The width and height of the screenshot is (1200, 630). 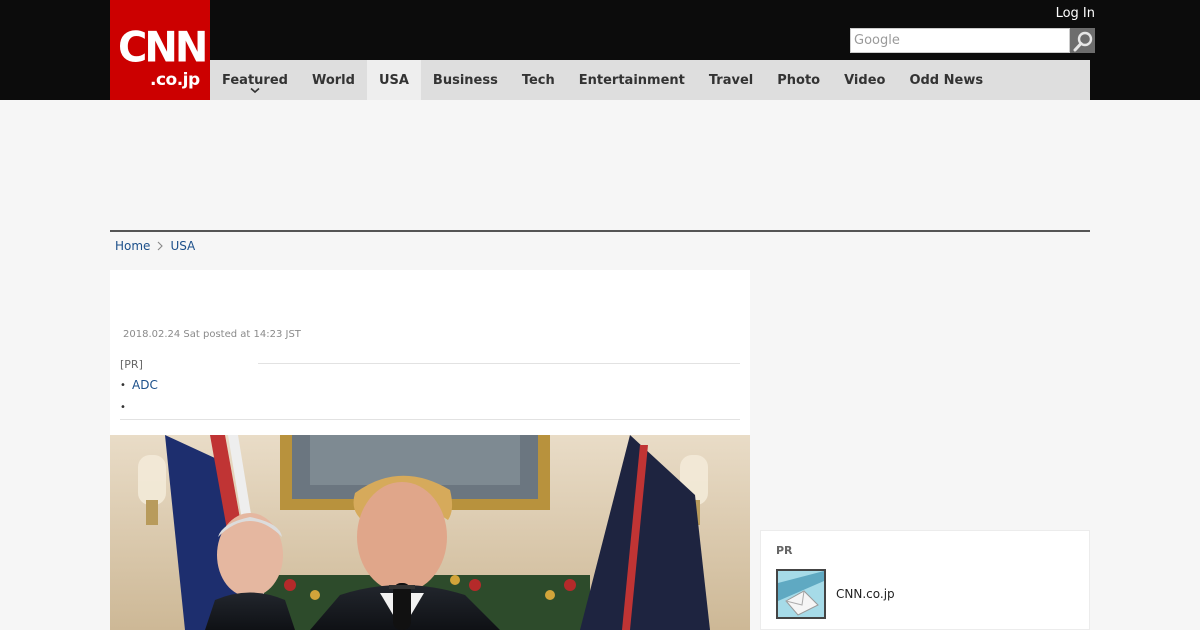 I want to click on nav-item-entertainment: Entertainment, so click(x=632, y=80).